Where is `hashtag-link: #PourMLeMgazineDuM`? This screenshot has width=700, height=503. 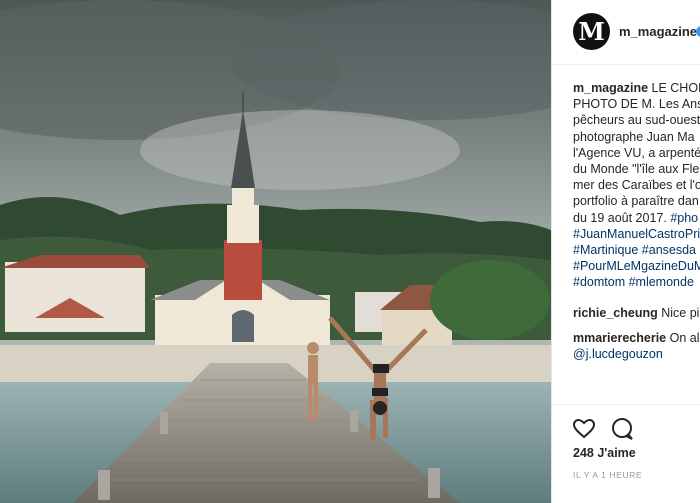 hashtag-link: #PourMLeMgazineDuM is located at coordinates (636, 266).